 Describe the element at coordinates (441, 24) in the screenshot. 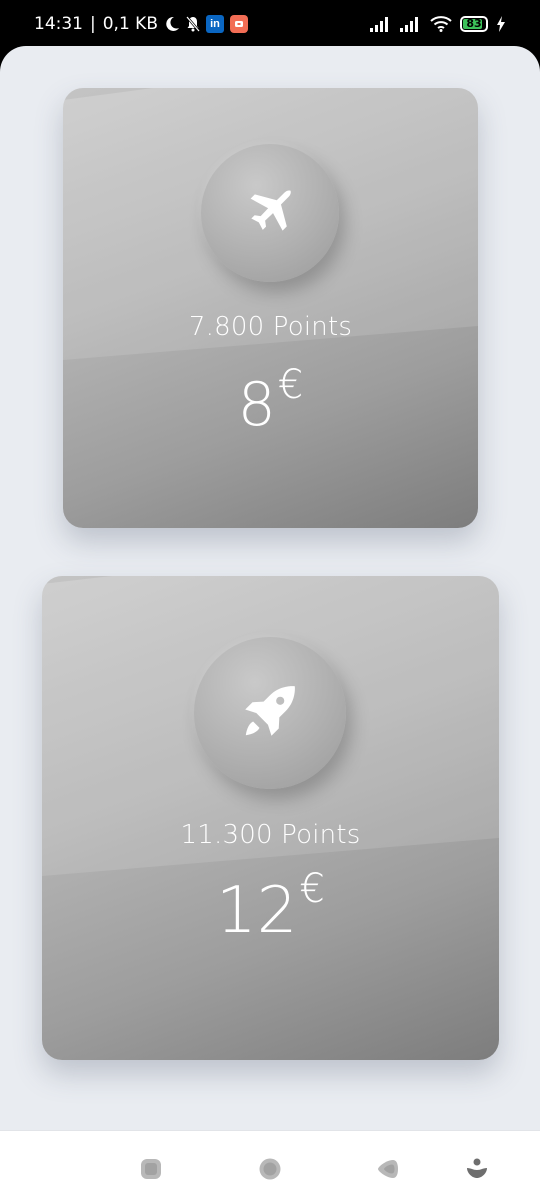

I see `wifi-icon` at that location.